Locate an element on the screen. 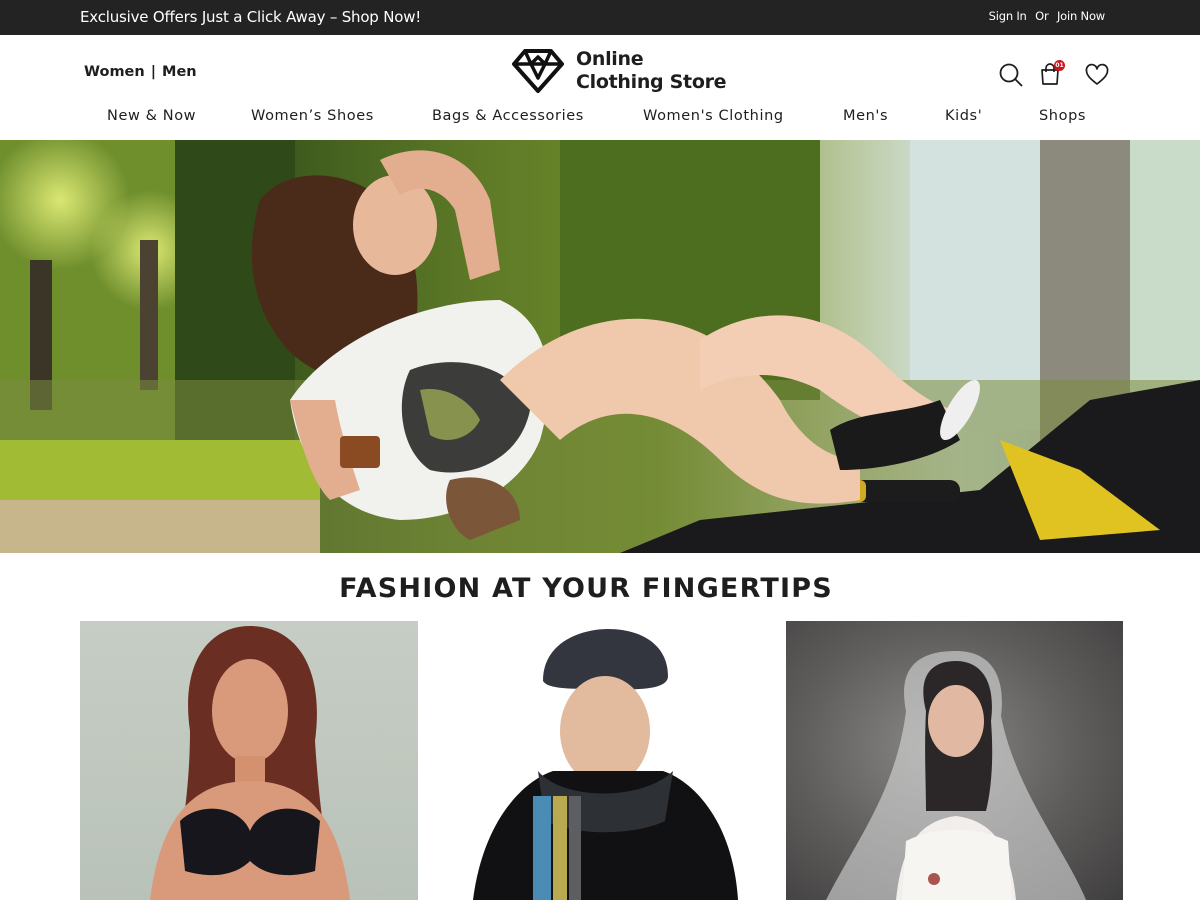  header-actions: 01 is located at coordinates (1054, 74).